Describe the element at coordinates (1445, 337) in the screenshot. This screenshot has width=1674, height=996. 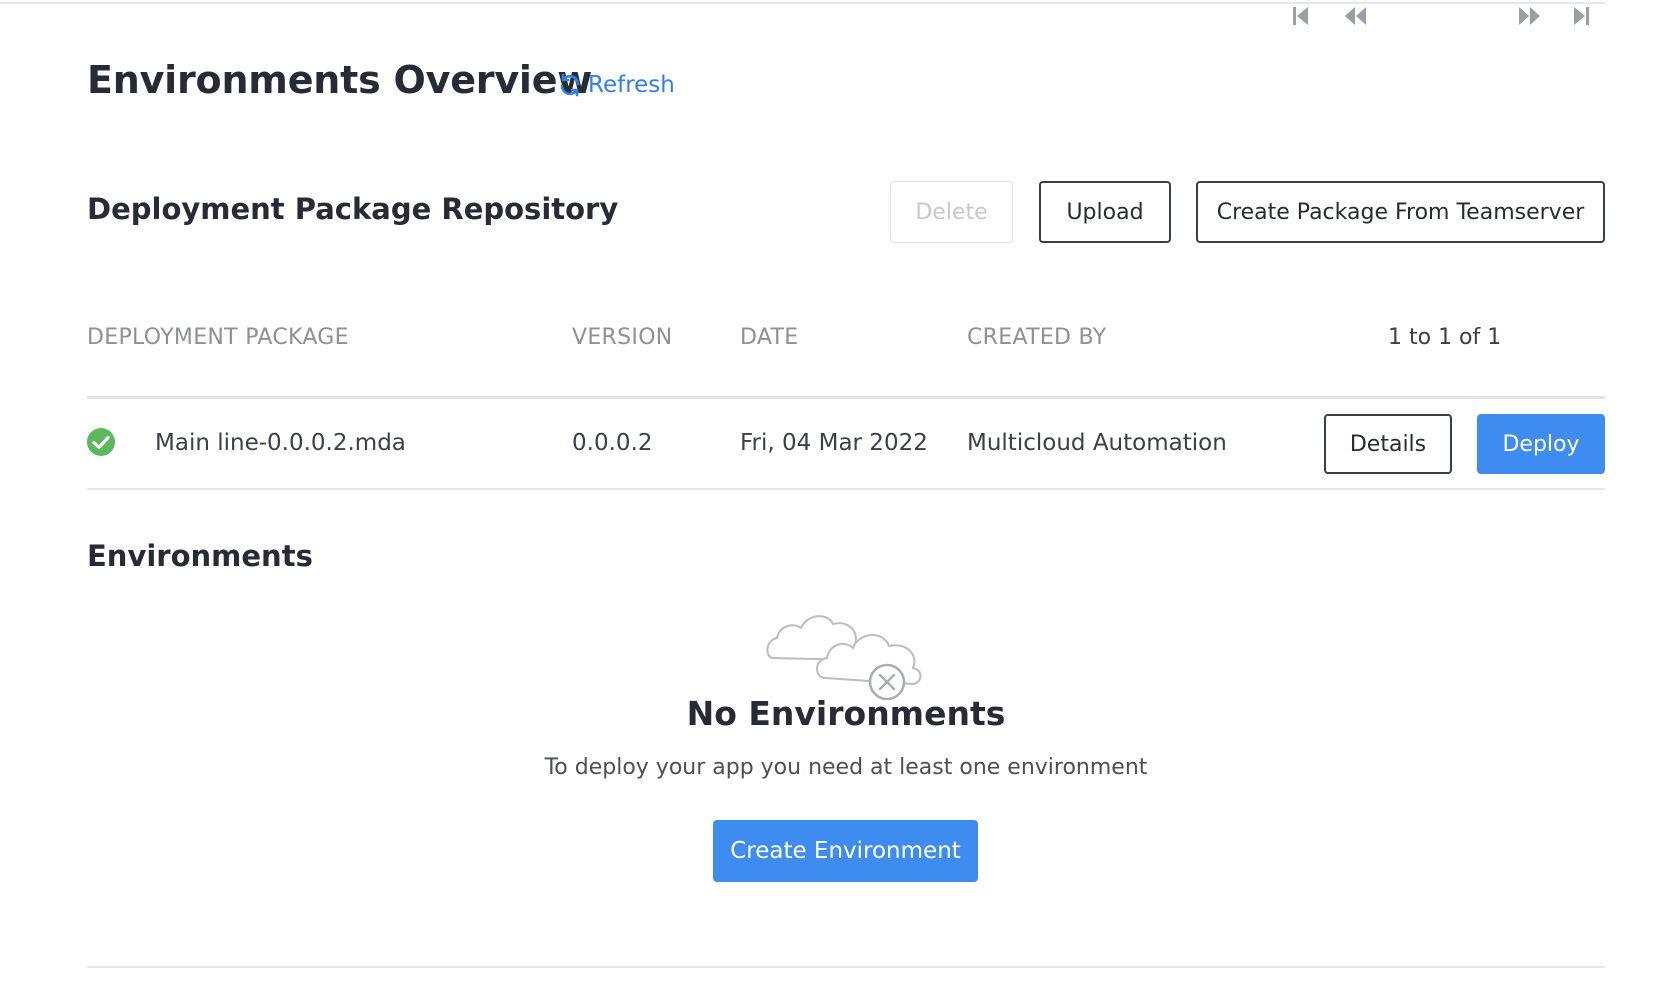
I see `pagination-text: 1 to 1 of 1` at that location.